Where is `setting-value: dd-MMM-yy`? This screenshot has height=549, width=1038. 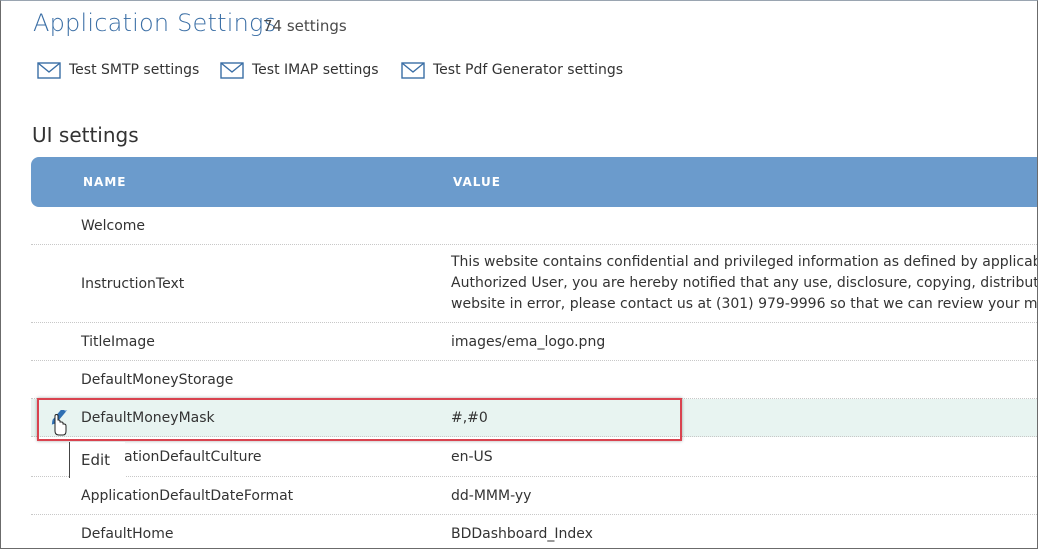
setting-value: dd-MMM-yy is located at coordinates (491, 496).